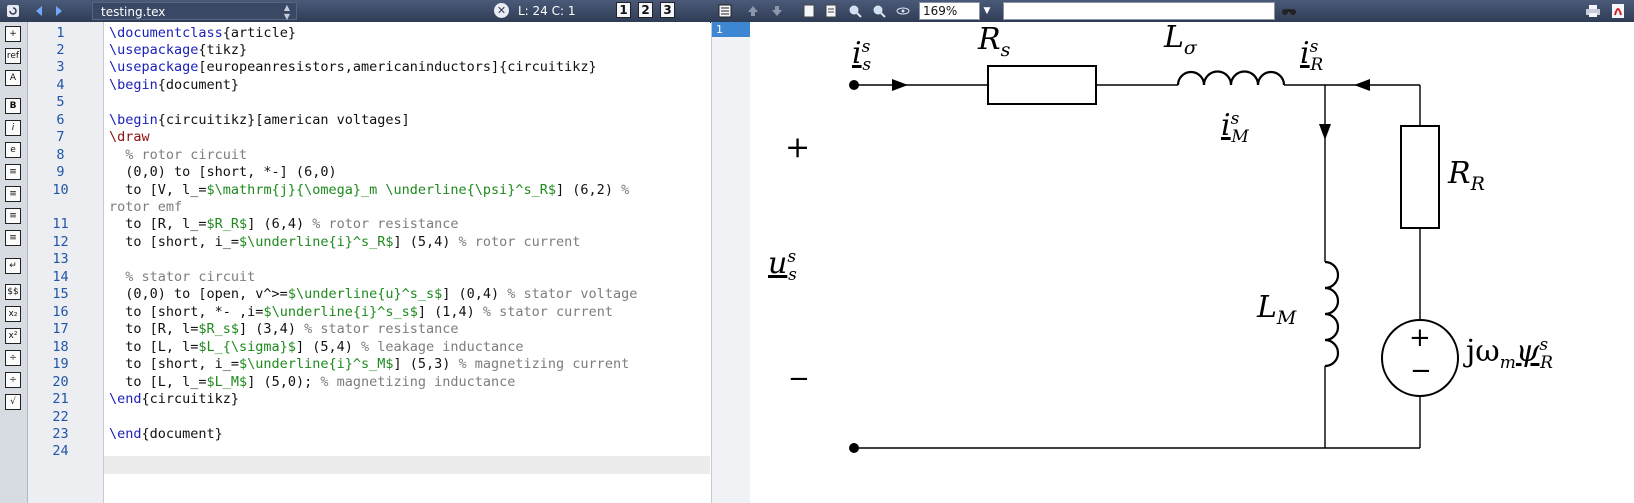 The image size is (1634, 503). I want to click on code-line: \draw, so click(129, 137).